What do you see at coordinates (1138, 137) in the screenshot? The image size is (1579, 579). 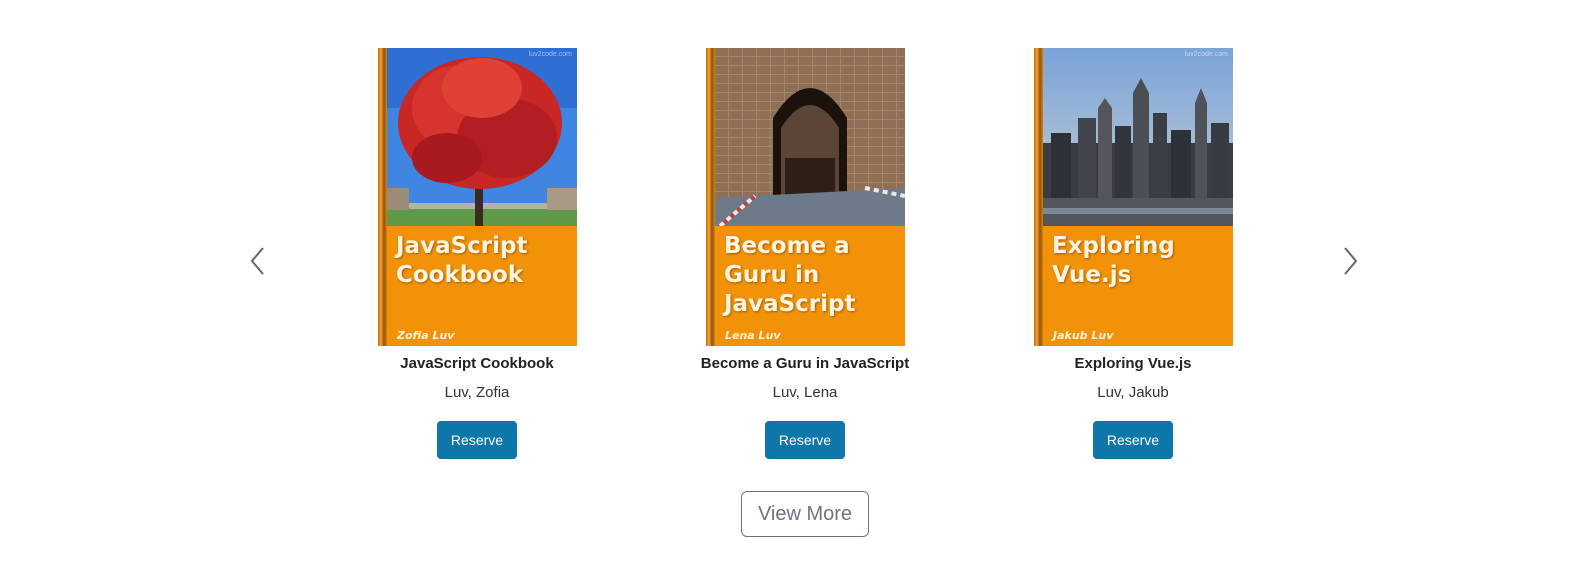 I see `cover-photo-skyline` at bounding box center [1138, 137].